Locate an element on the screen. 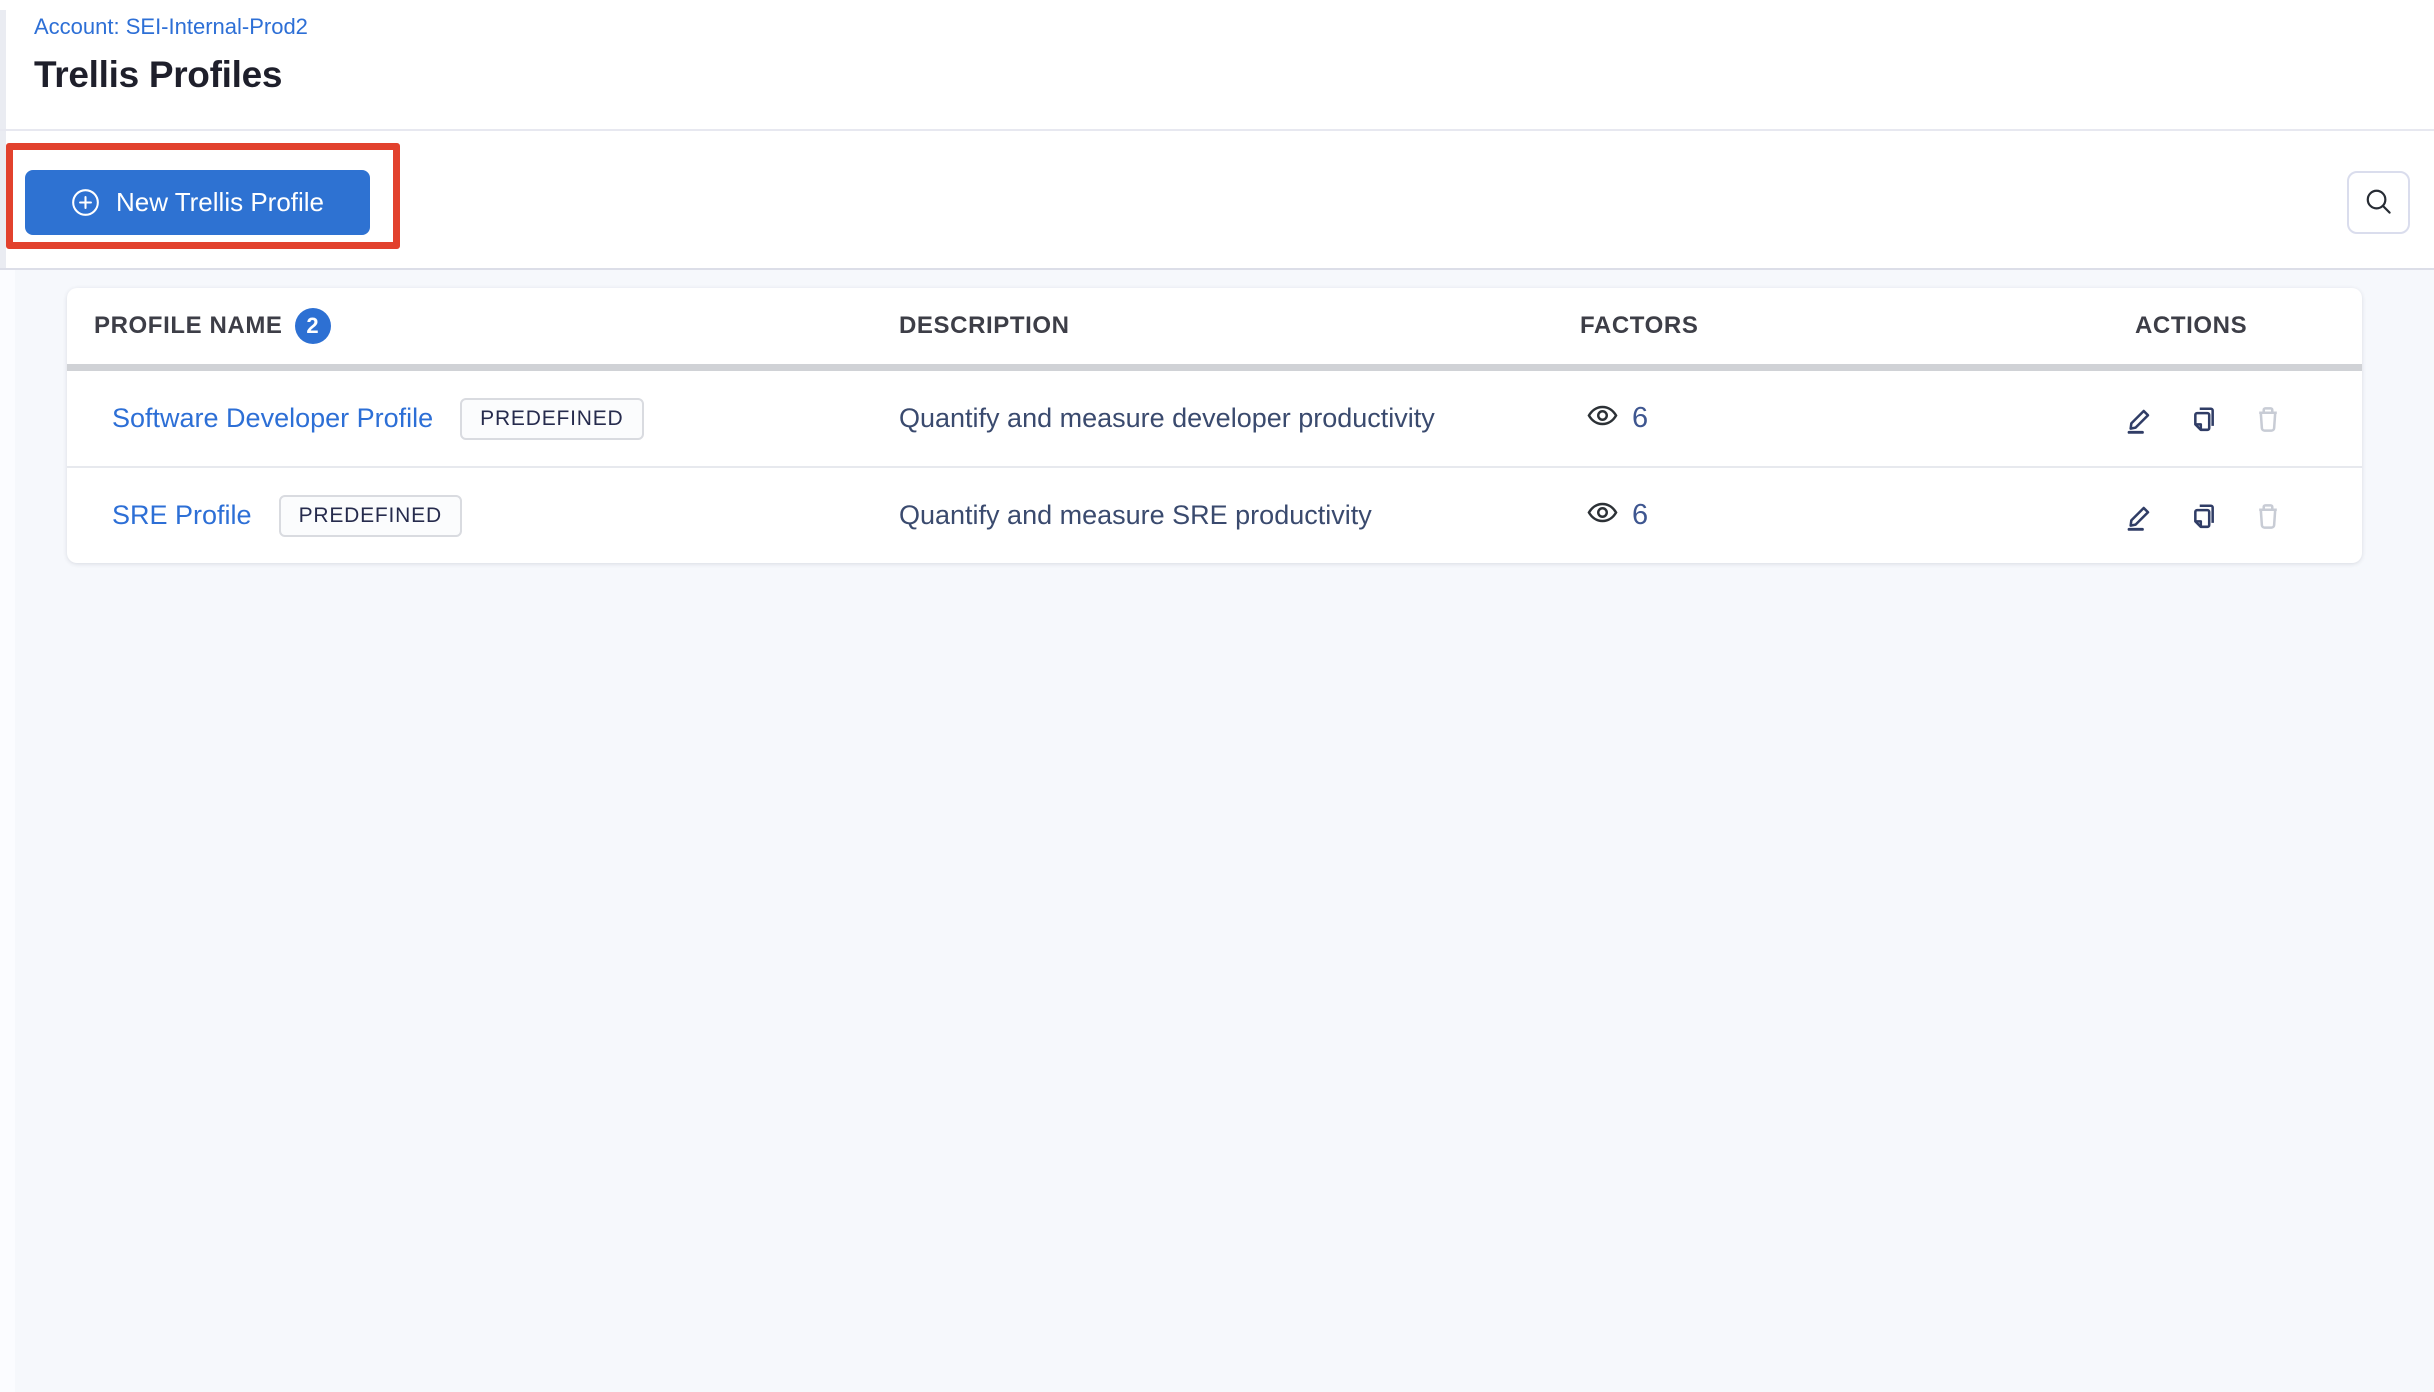 The image size is (2434, 1392). profile-name-cell: Software Developer Profile PREDEFINED is located at coordinates (483, 418).